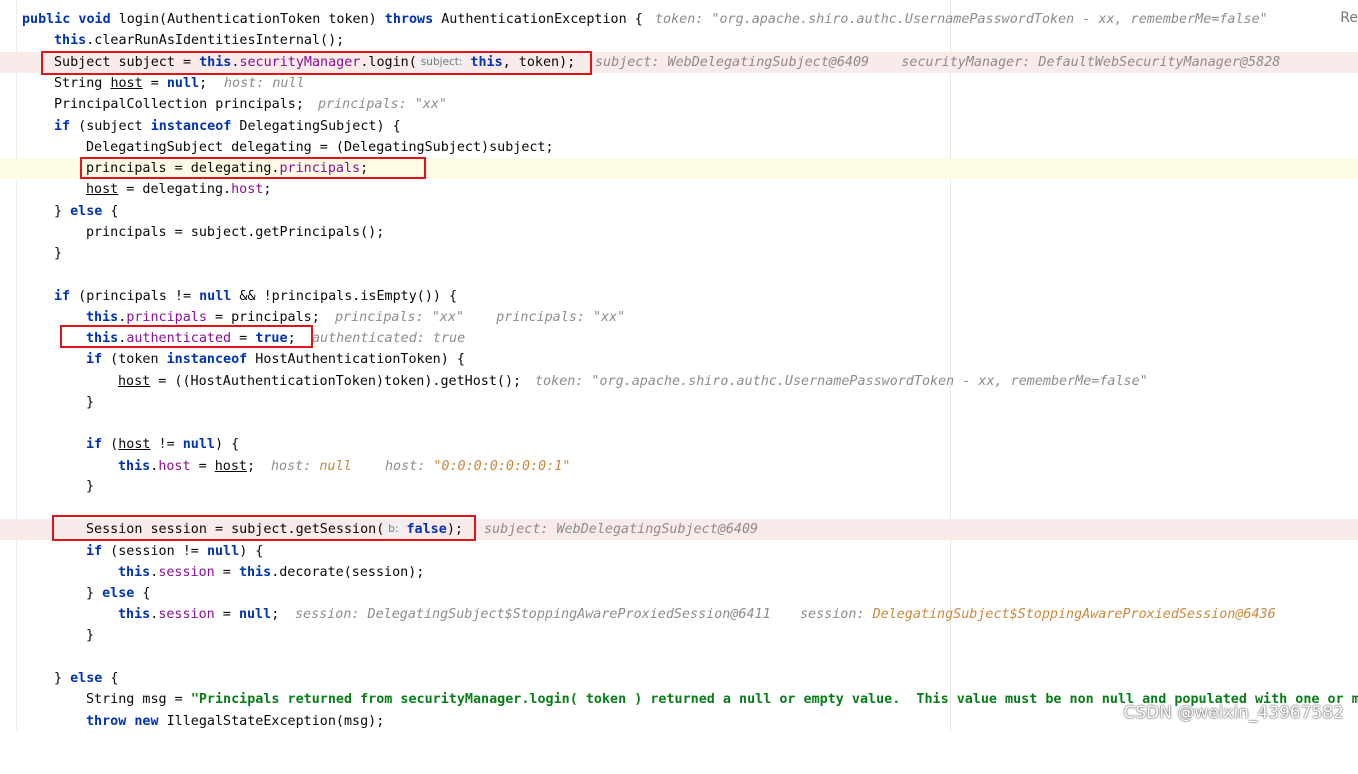 The width and height of the screenshot is (1358, 774). What do you see at coordinates (110, 444) in the screenshot?
I see `code-text: (` at bounding box center [110, 444].